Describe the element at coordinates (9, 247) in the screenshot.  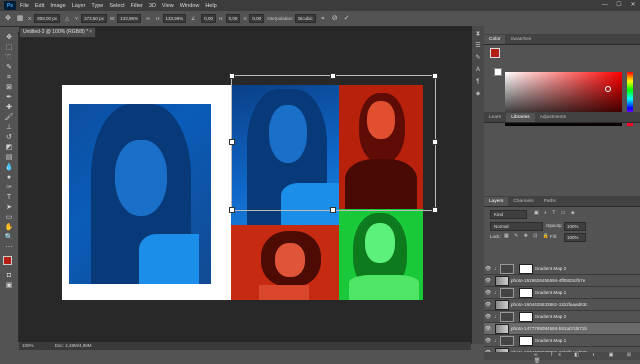
I see `more-tools-icon: ⋯` at that location.